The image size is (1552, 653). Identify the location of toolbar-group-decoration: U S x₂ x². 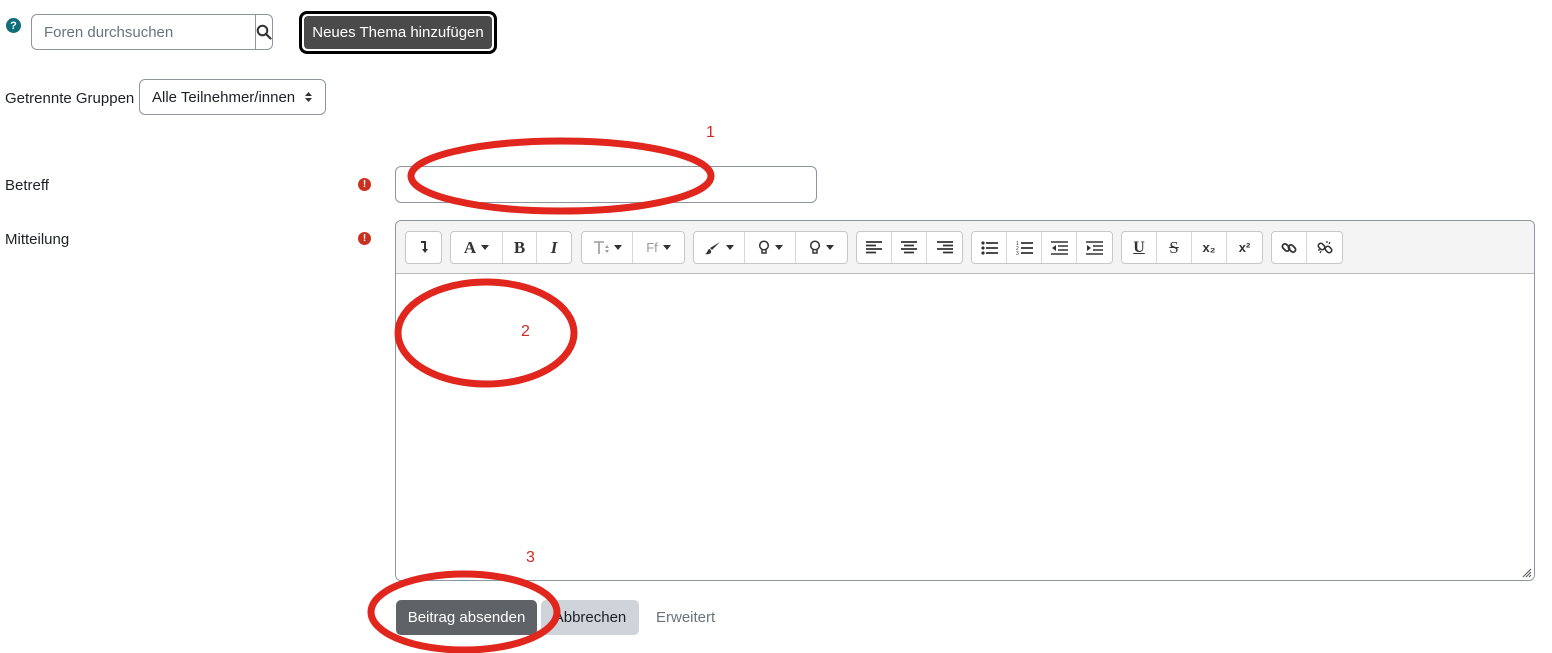
(1192, 247).